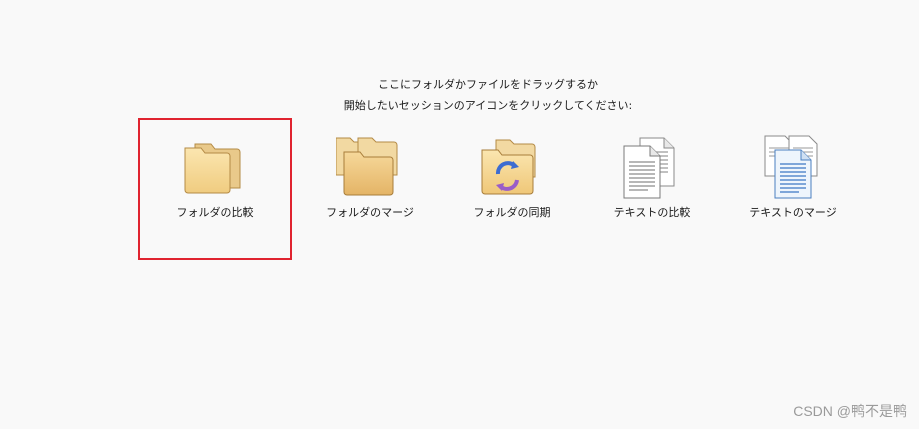 Image resolution: width=919 pixels, height=429 pixels. I want to click on text-compare-icon, so click(649, 168).